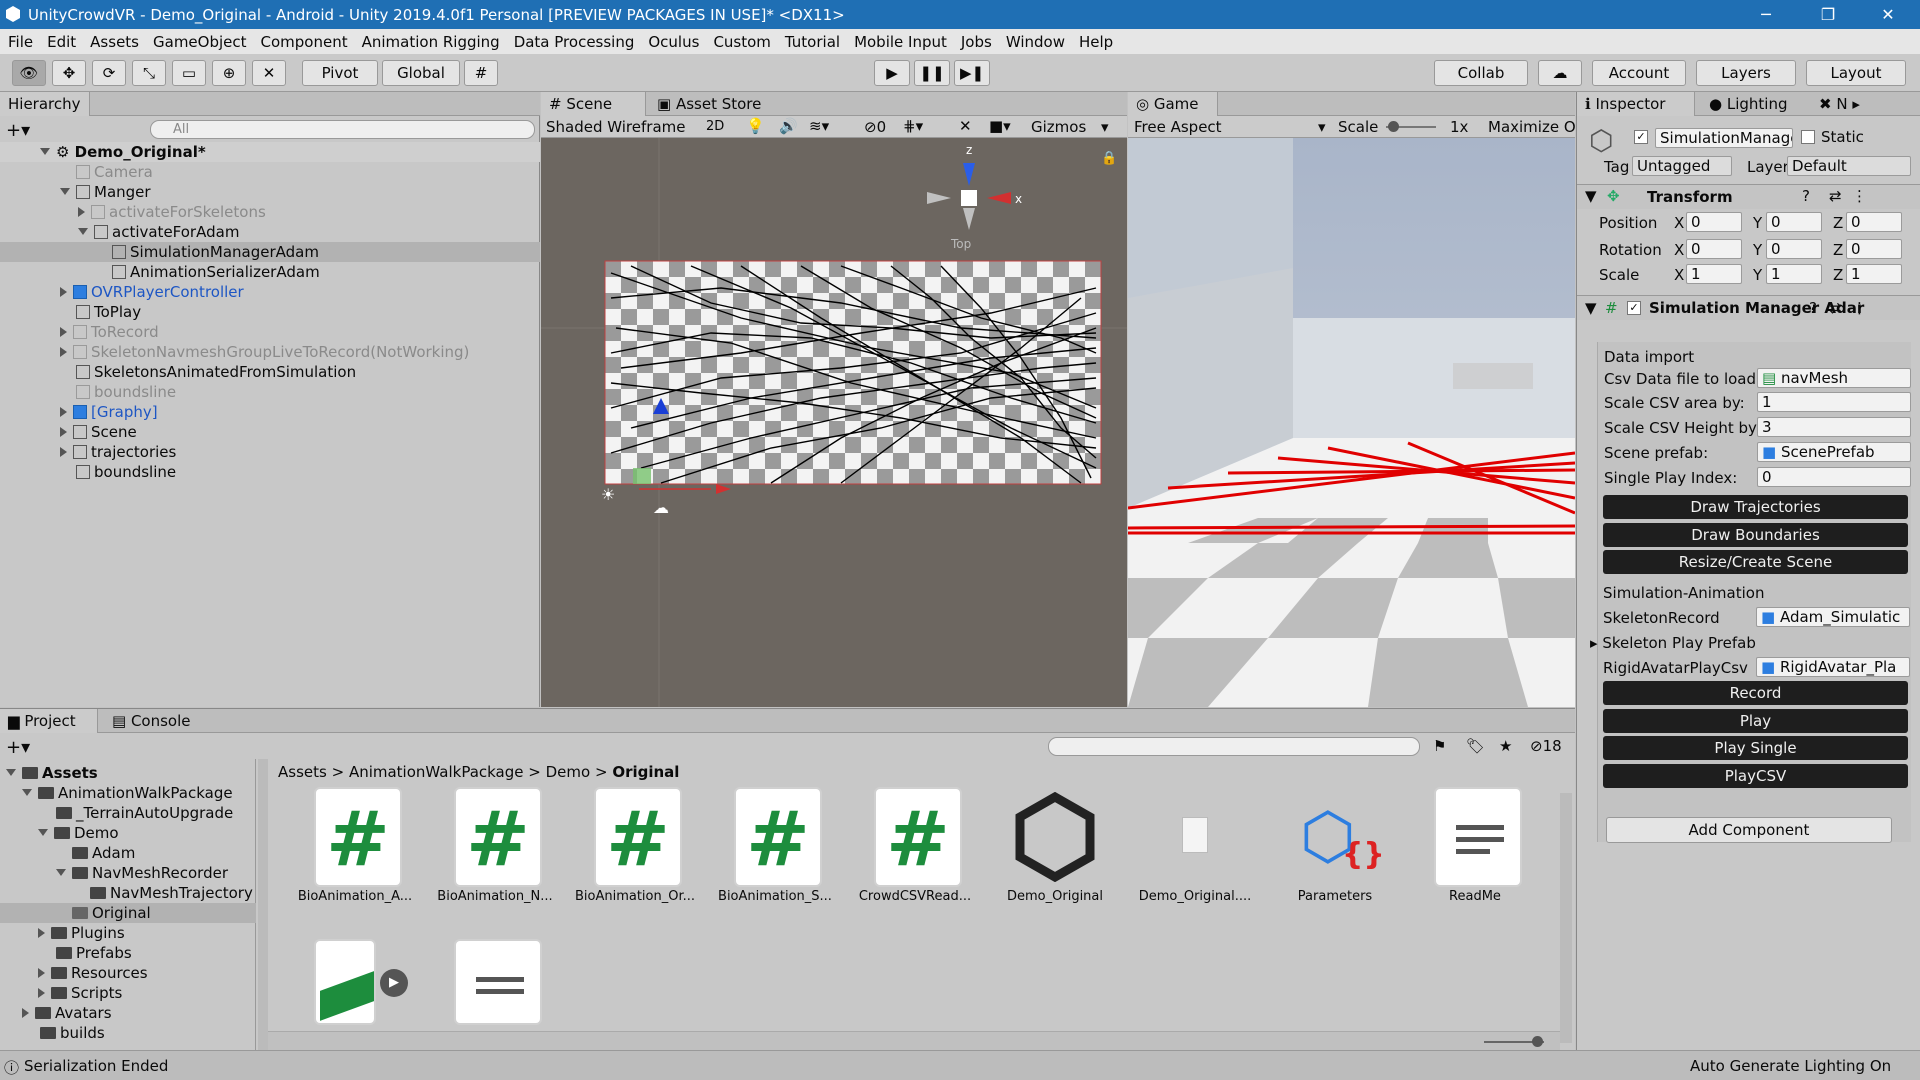 This screenshot has height=1080, width=1920. I want to click on menu-data-processing: Data Processing, so click(574, 42).